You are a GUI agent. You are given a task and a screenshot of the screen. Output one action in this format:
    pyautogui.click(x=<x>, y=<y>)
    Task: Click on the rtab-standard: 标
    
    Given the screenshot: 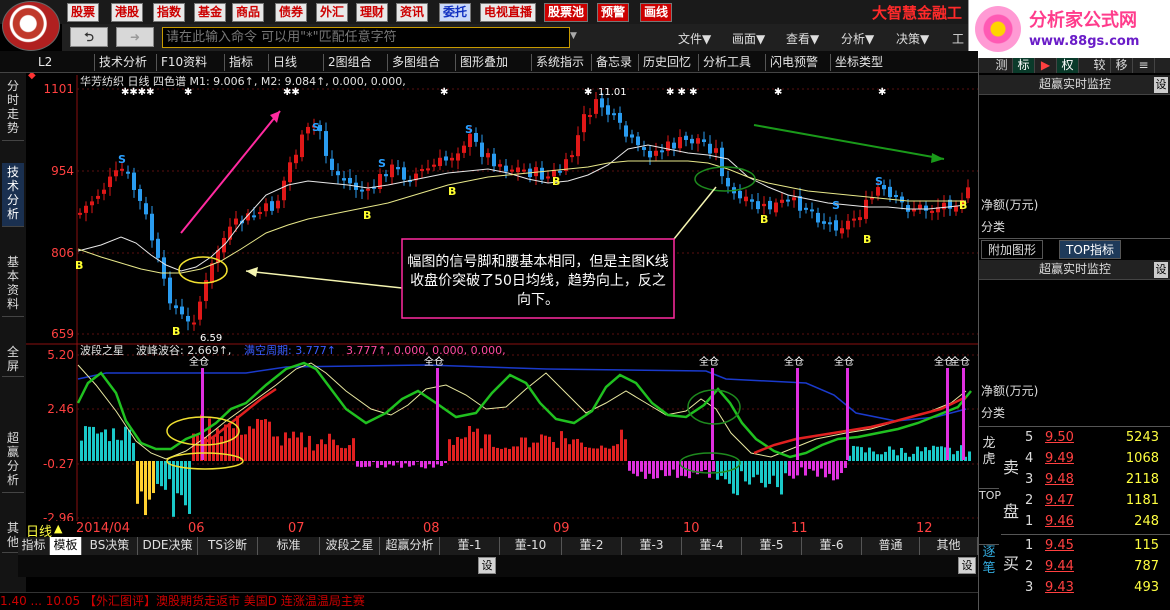 What is the action you would take?
    pyautogui.click(x=1024, y=65)
    